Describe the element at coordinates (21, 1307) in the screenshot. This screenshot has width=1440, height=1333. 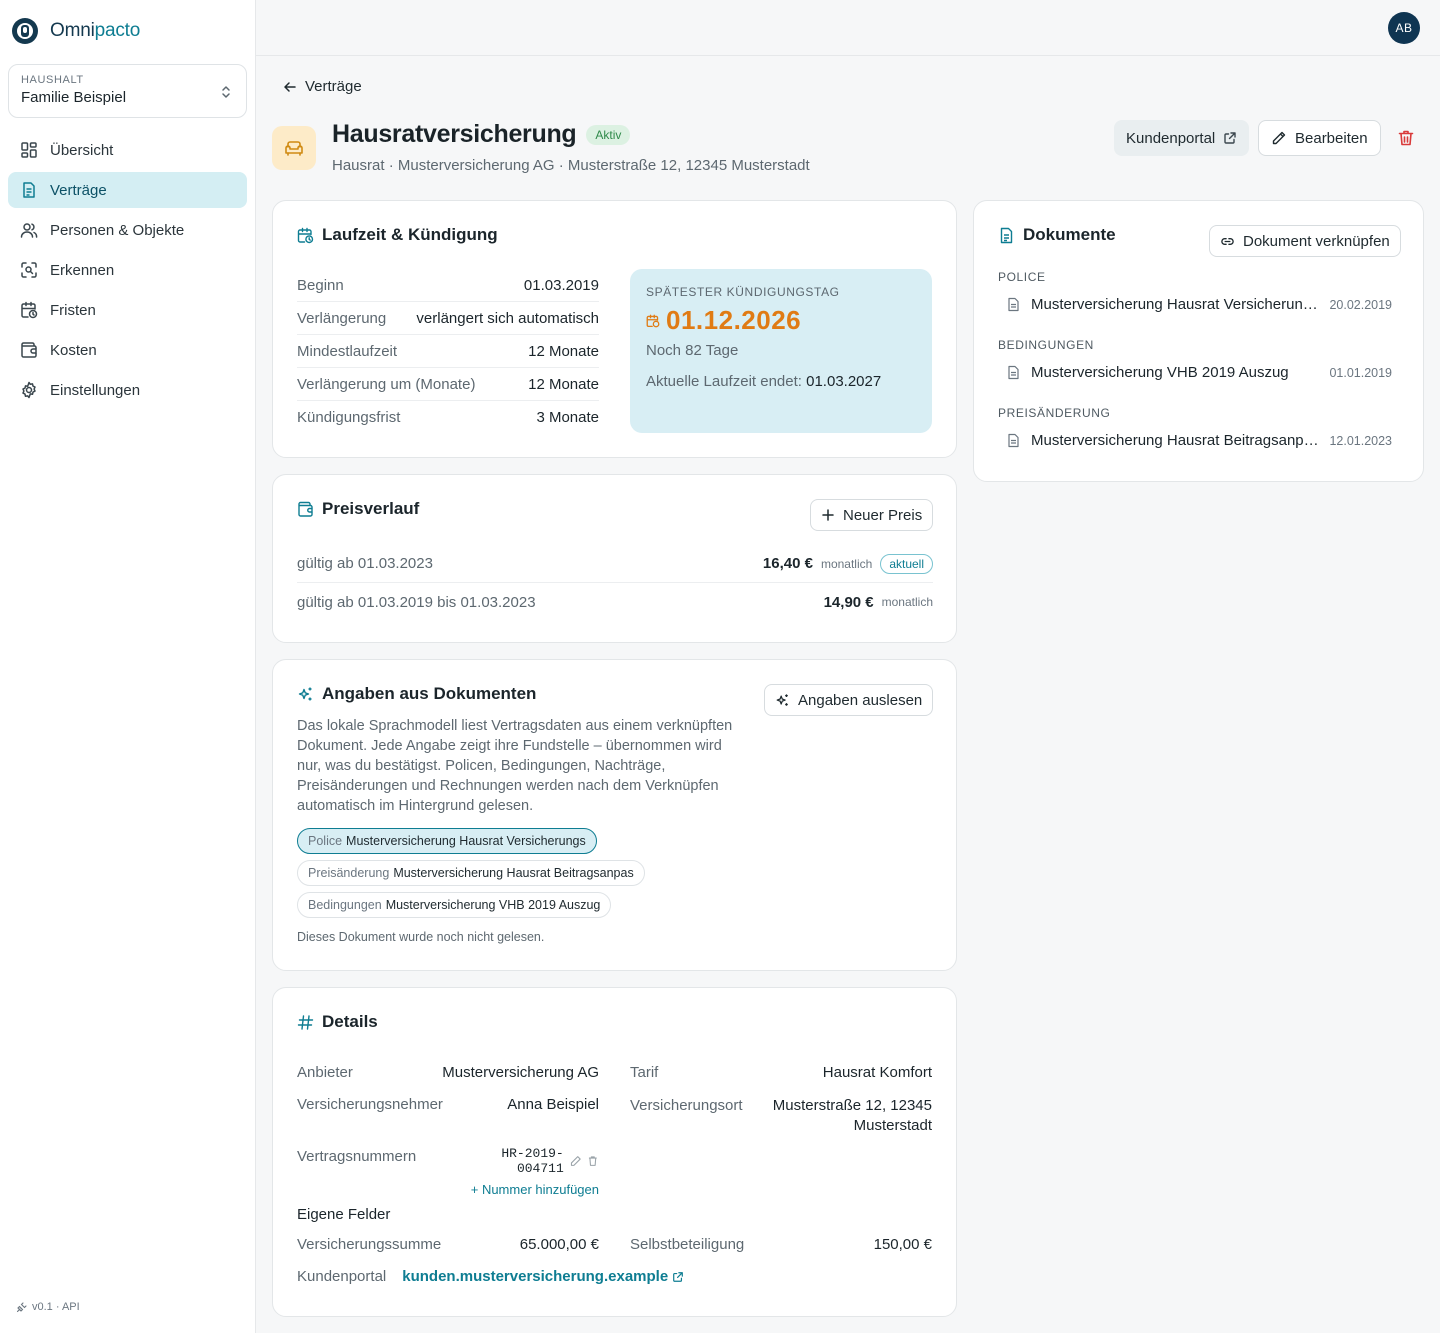
I see `plug-icon` at that location.